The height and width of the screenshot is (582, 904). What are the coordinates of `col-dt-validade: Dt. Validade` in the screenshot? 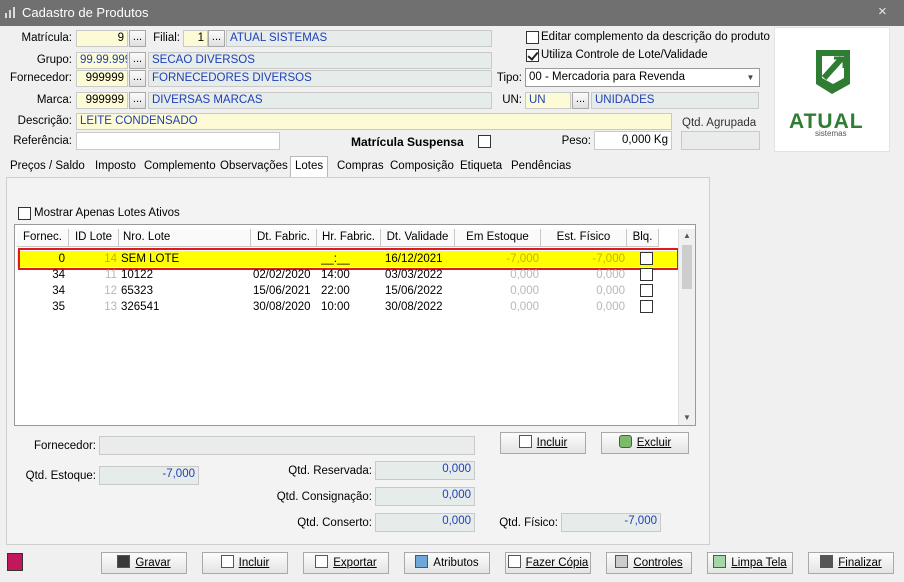 It's located at (418, 238).